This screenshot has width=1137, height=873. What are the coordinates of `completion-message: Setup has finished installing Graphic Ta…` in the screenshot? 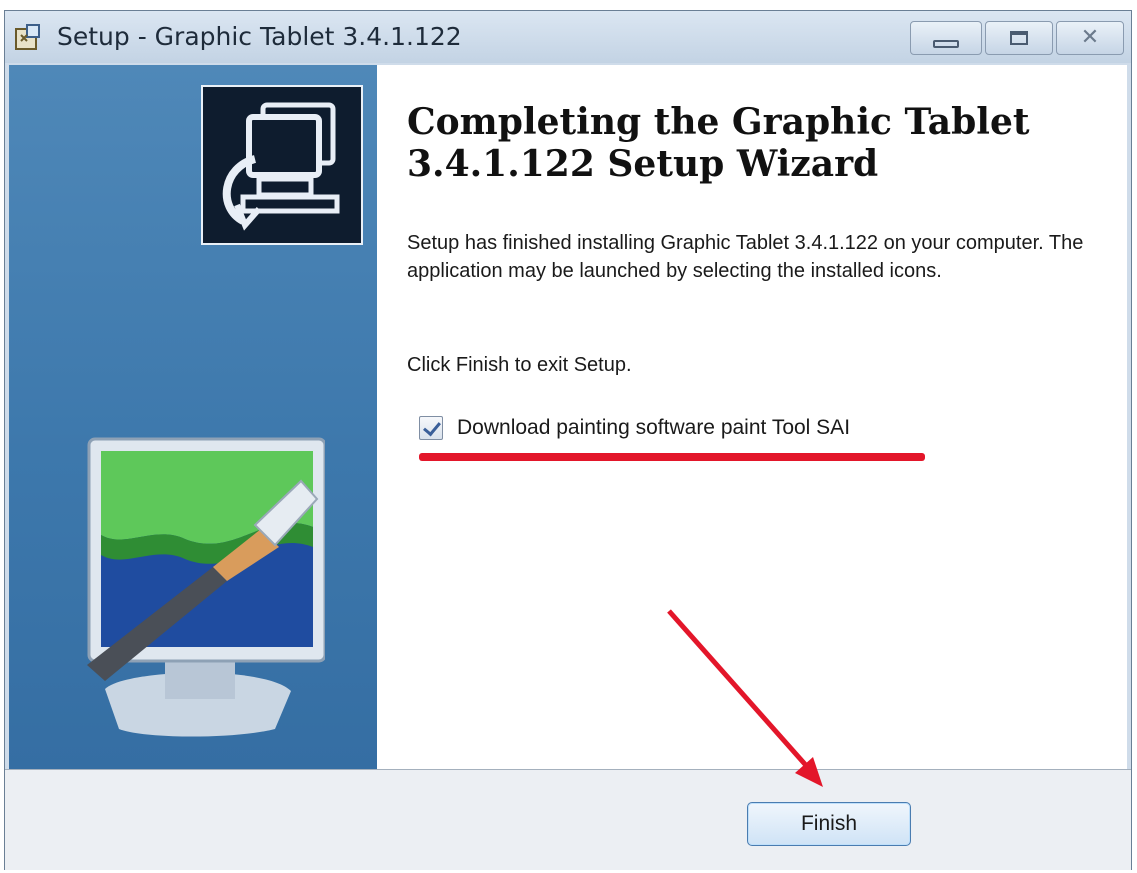 It's located at (745, 257).